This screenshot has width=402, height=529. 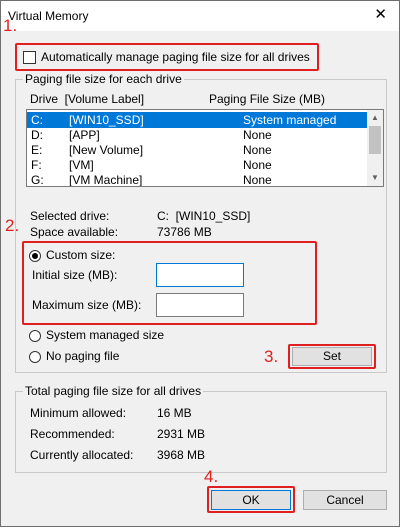 I want to click on title-bar: Virtual Memory ✕, so click(x=200, y=16).